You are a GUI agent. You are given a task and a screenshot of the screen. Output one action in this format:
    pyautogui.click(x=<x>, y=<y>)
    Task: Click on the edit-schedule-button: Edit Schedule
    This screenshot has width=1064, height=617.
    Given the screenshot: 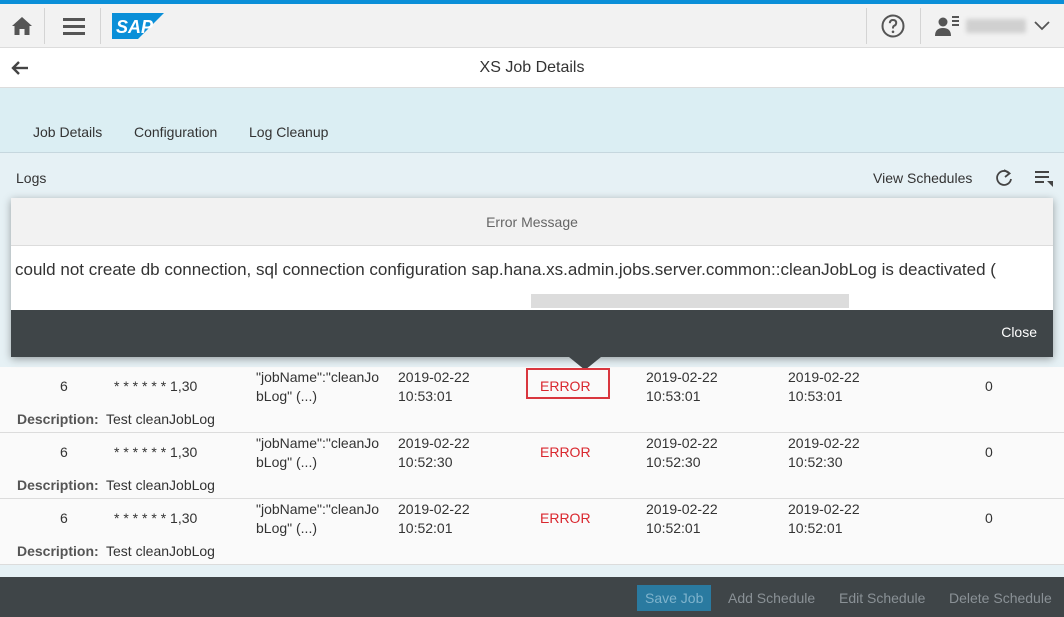 What is the action you would take?
    pyautogui.click(x=882, y=598)
    